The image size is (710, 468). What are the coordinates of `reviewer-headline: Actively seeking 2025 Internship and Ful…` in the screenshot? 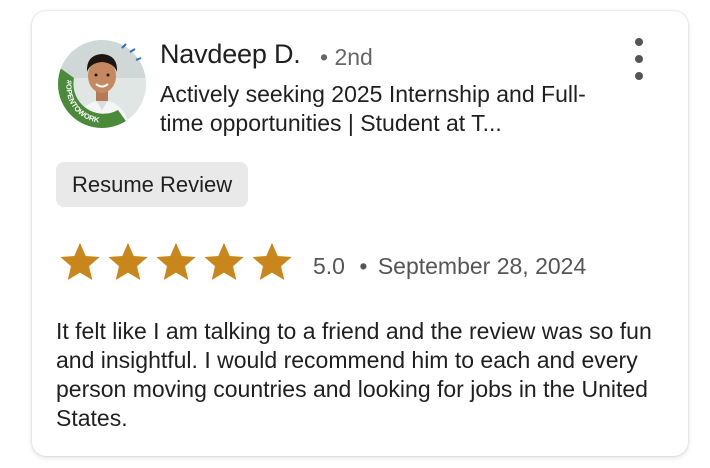 It's located at (373, 108).